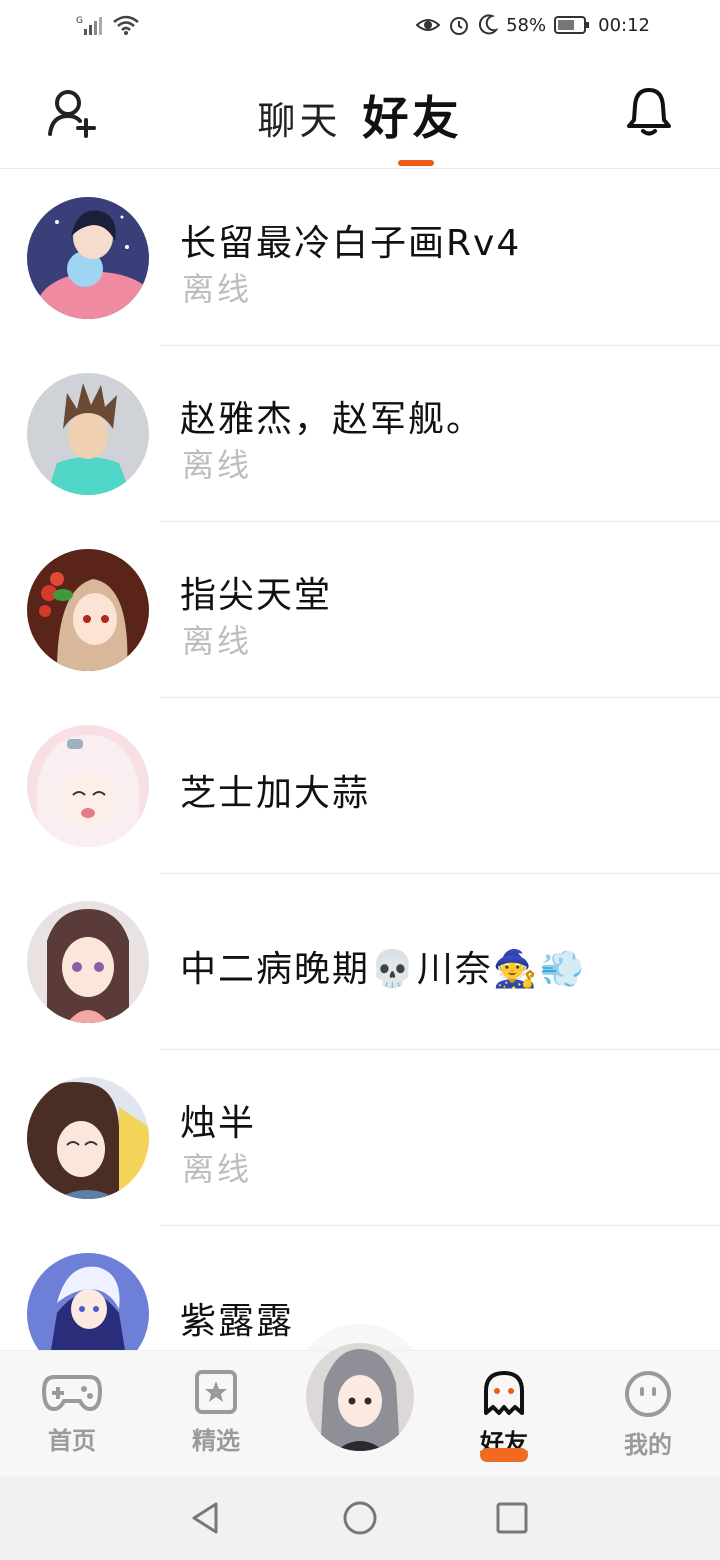 Image resolution: width=720 pixels, height=1560 pixels. I want to click on tab-chat: 聊天, so click(299, 117).